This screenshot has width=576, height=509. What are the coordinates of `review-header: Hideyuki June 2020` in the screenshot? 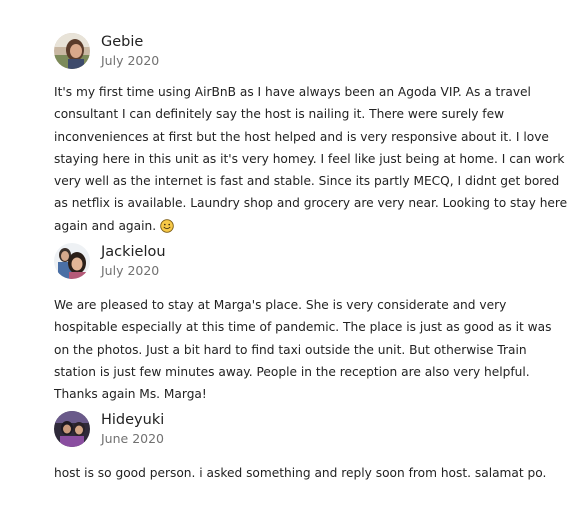 It's located at (288, 431).